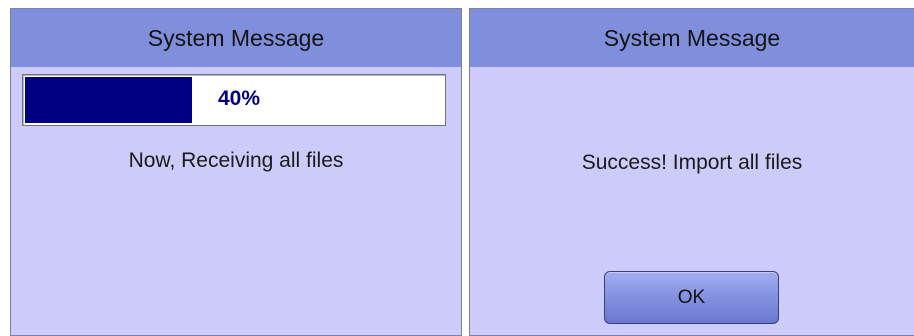 The image size is (914, 336). What do you see at coordinates (108, 100) in the screenshot?
I see `progress-fill` at bounding box center [108, 100].